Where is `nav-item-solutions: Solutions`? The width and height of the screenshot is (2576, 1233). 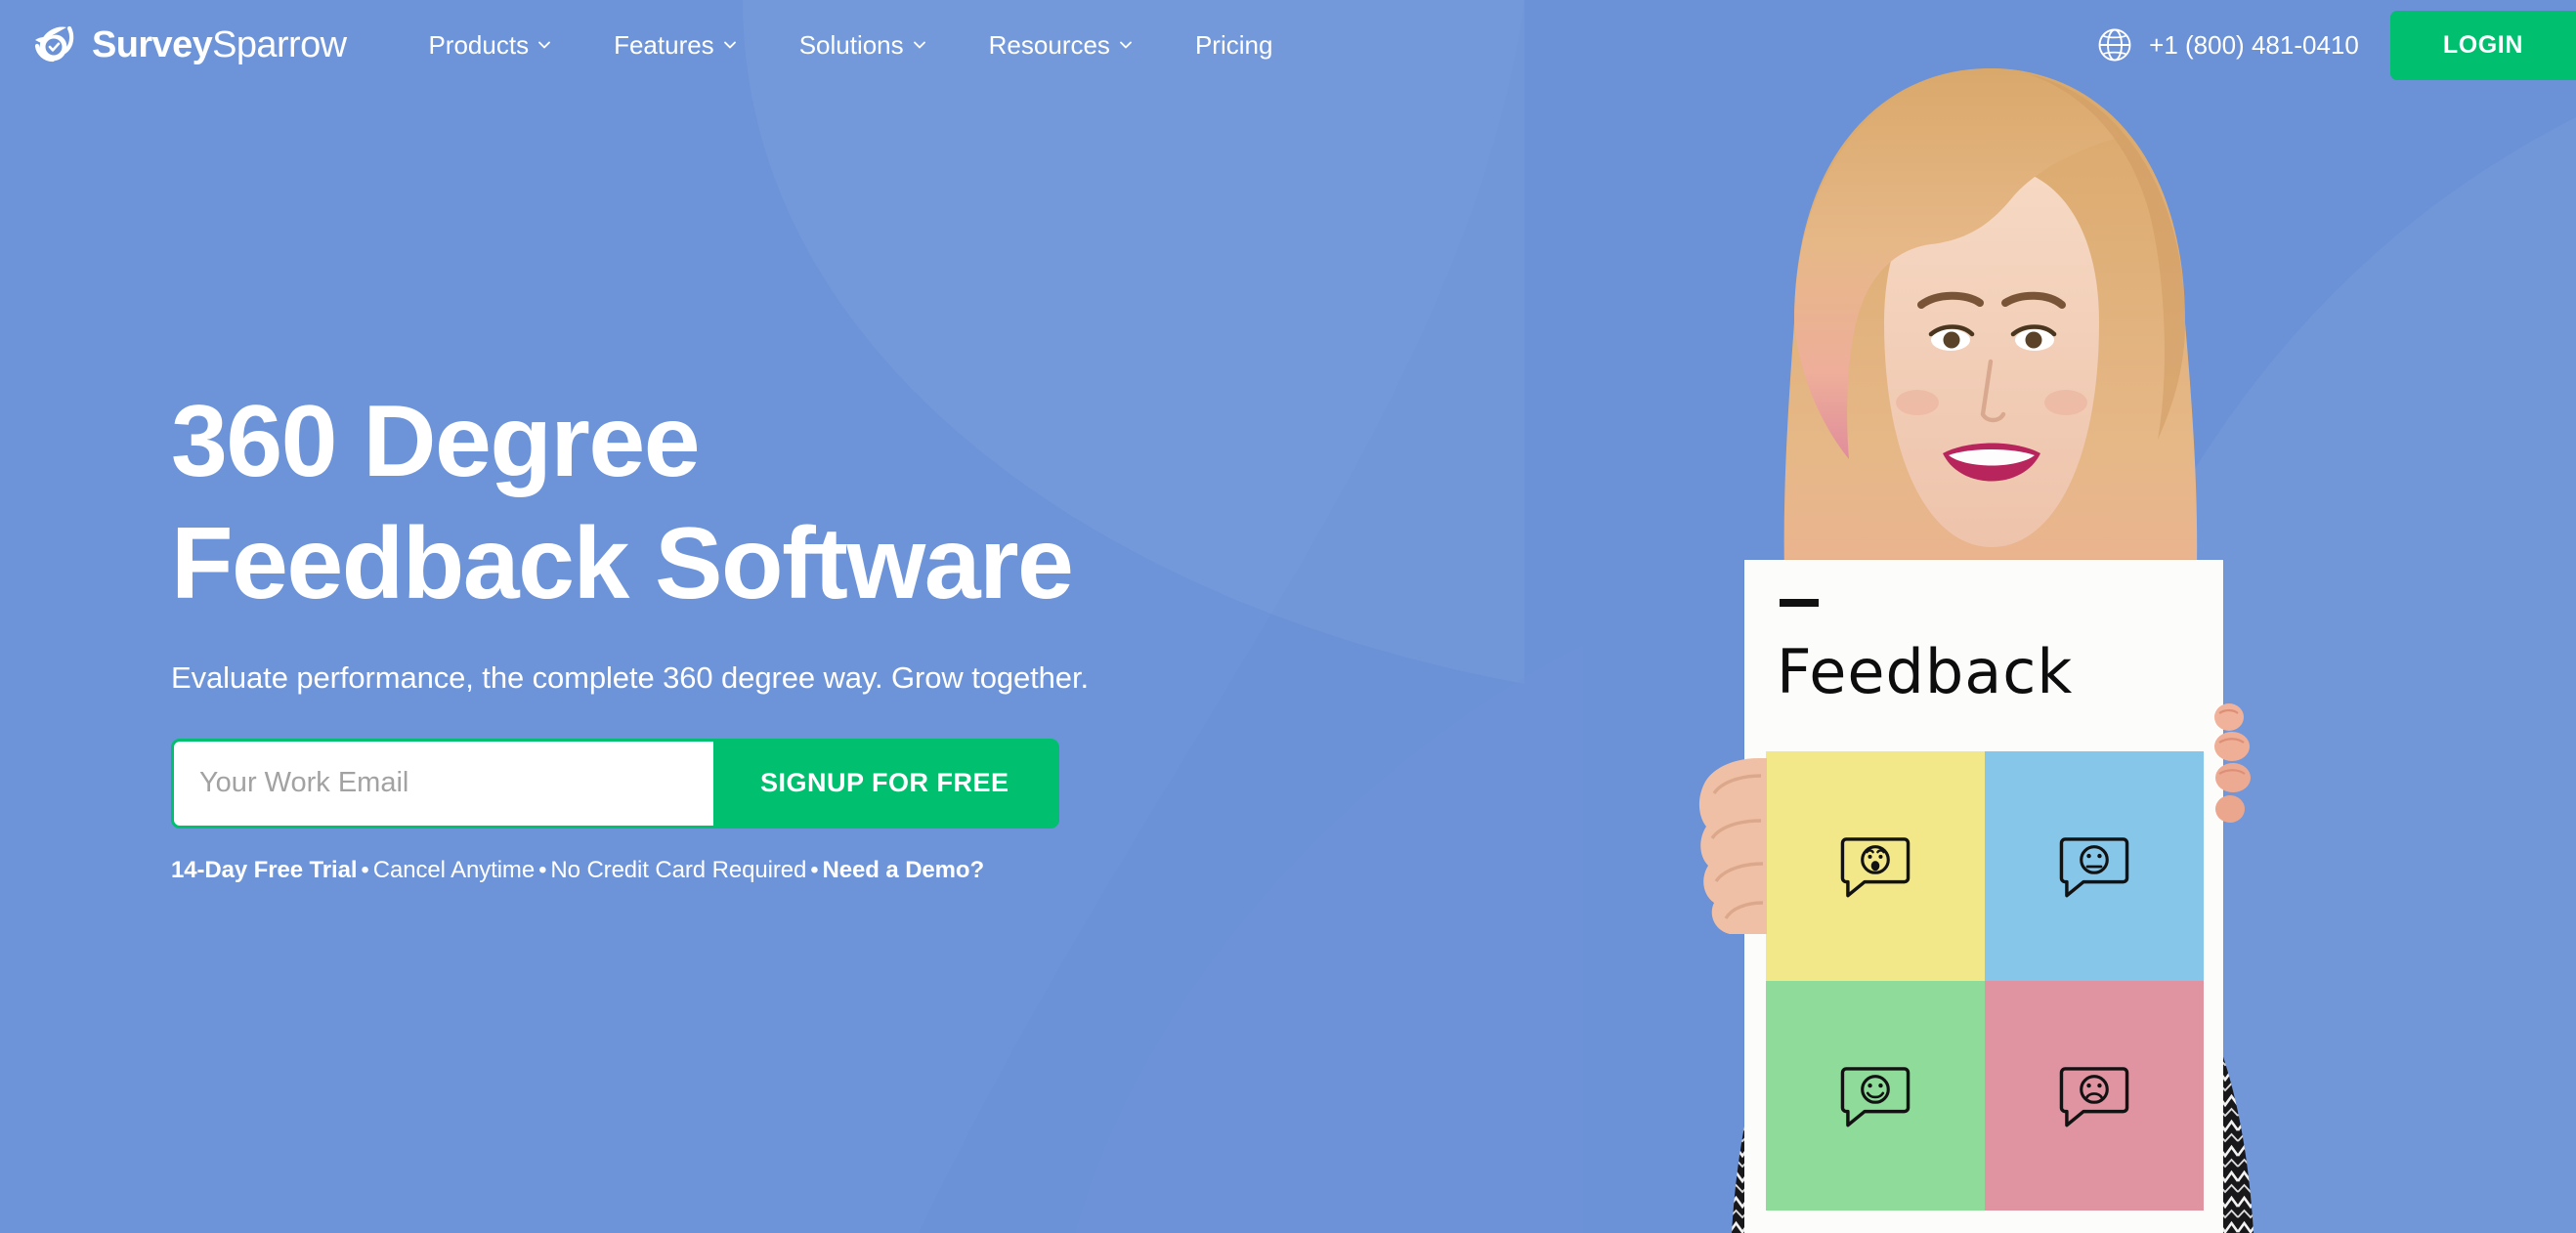
nav-item-solutions: Solutions is located at coordinates (863, 45).